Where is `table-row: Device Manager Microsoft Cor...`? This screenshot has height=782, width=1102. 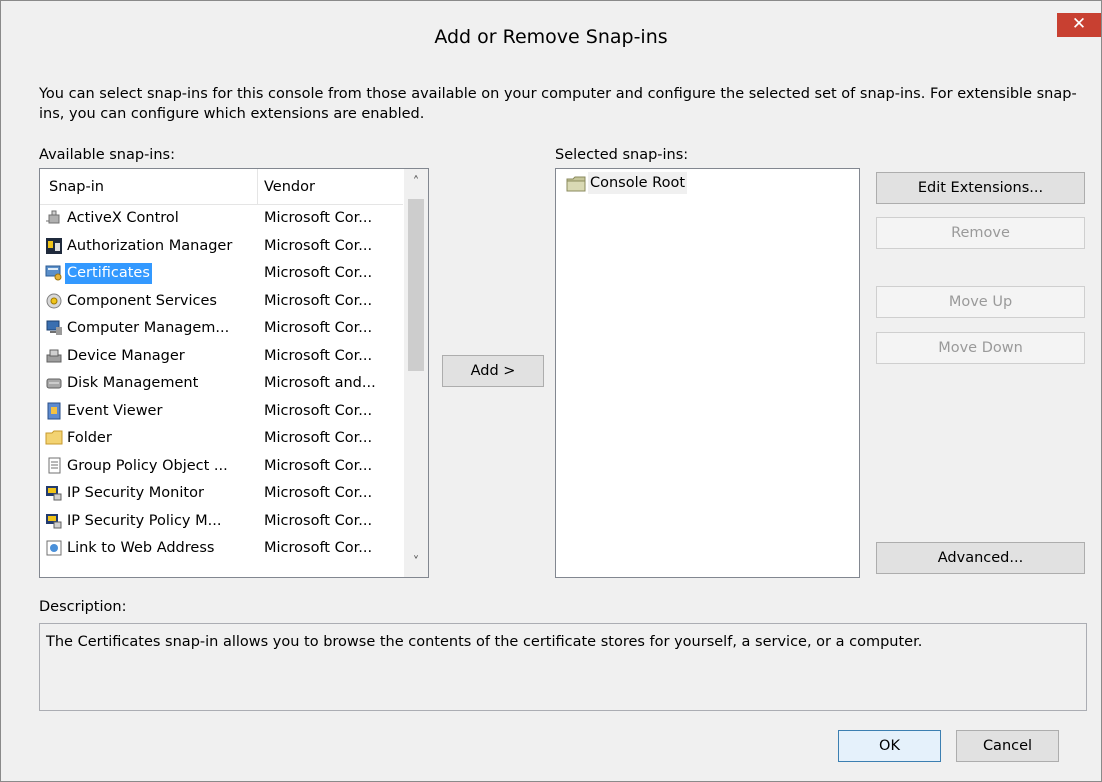 table-row: Device Manager Microsoft Cor... is located at coordinates (221, 356).